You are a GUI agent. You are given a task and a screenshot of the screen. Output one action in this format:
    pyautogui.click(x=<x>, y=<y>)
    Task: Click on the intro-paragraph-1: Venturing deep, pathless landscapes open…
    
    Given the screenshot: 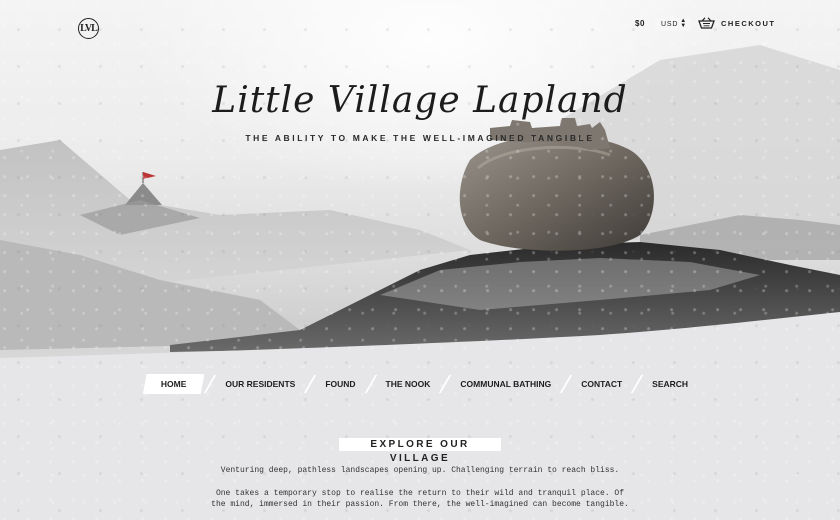 What is the action you would take?
    pyautogui.click(x=420, y=470)
    